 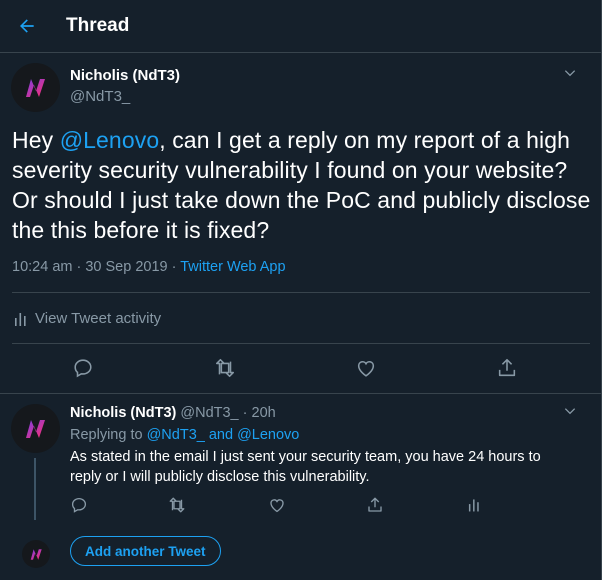 What do you see at coordinates (223, 435) in the screenshot?
I see `replying-mentions: @NdT3_ and @Lenovo` at bounding box center [223, 435].